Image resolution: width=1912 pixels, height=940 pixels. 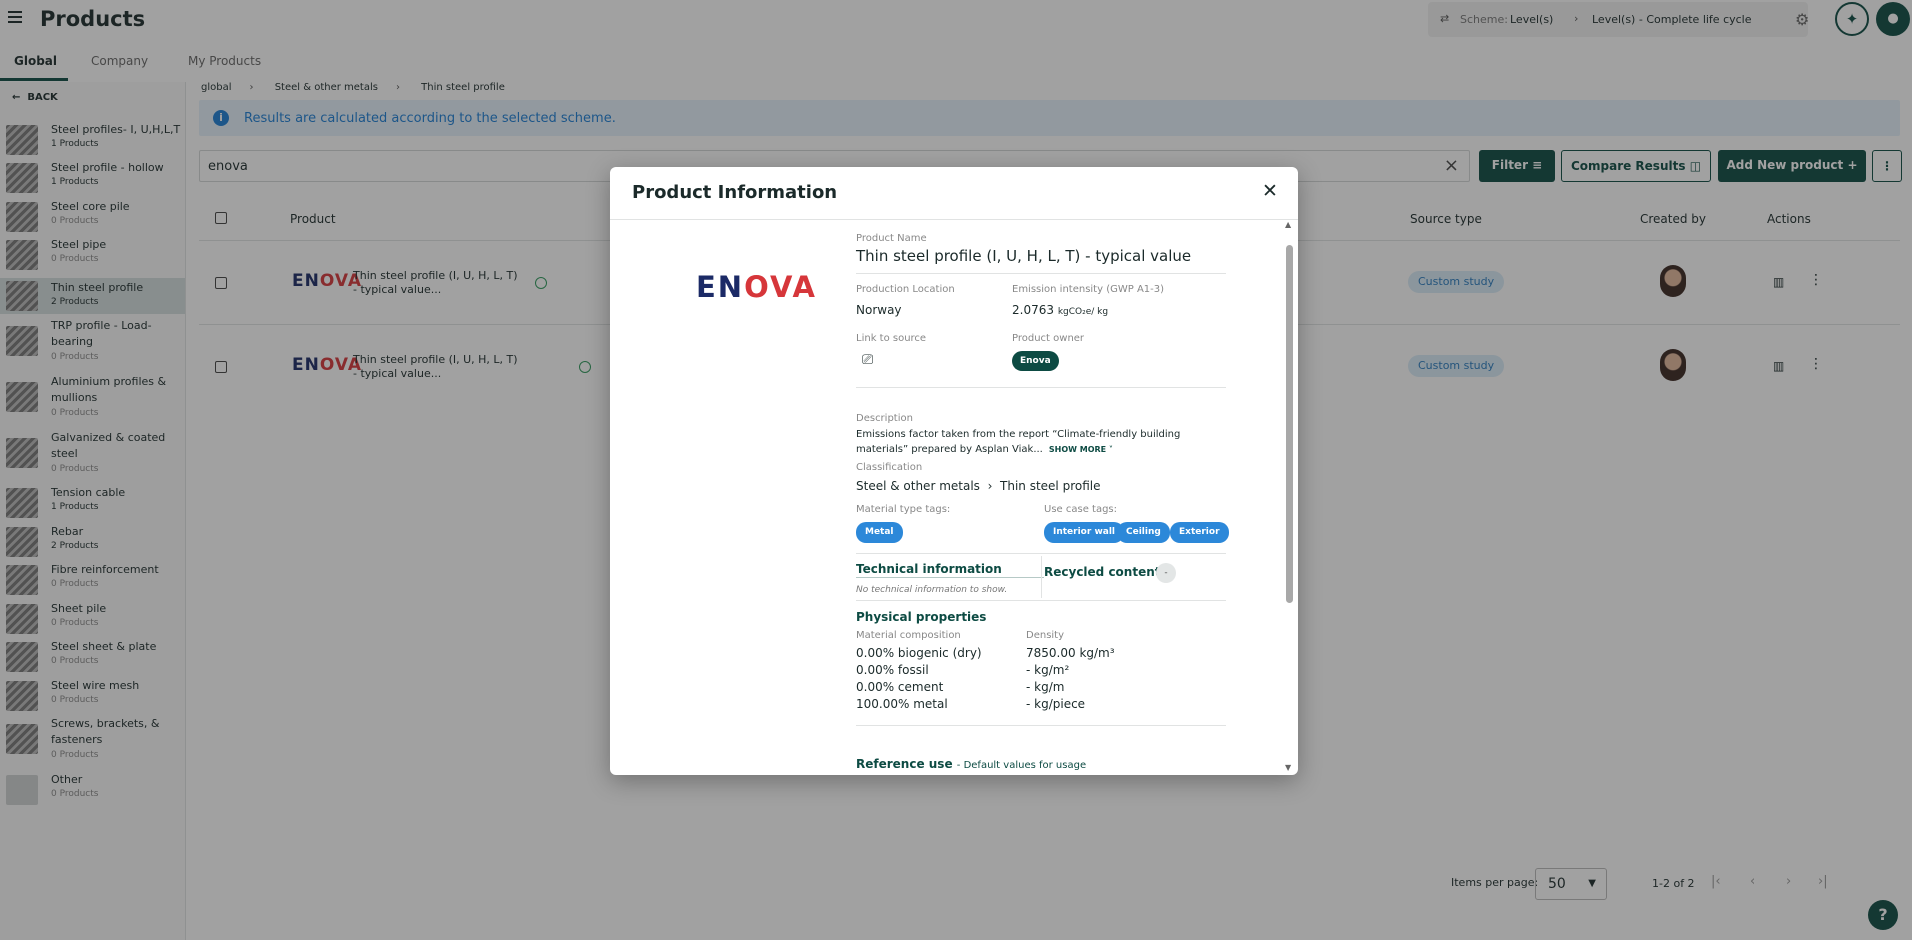 What do you see at coordinates (879, 532) in the screenshot?
I see `material-tag: Metal` at bounding box center [879, 532].